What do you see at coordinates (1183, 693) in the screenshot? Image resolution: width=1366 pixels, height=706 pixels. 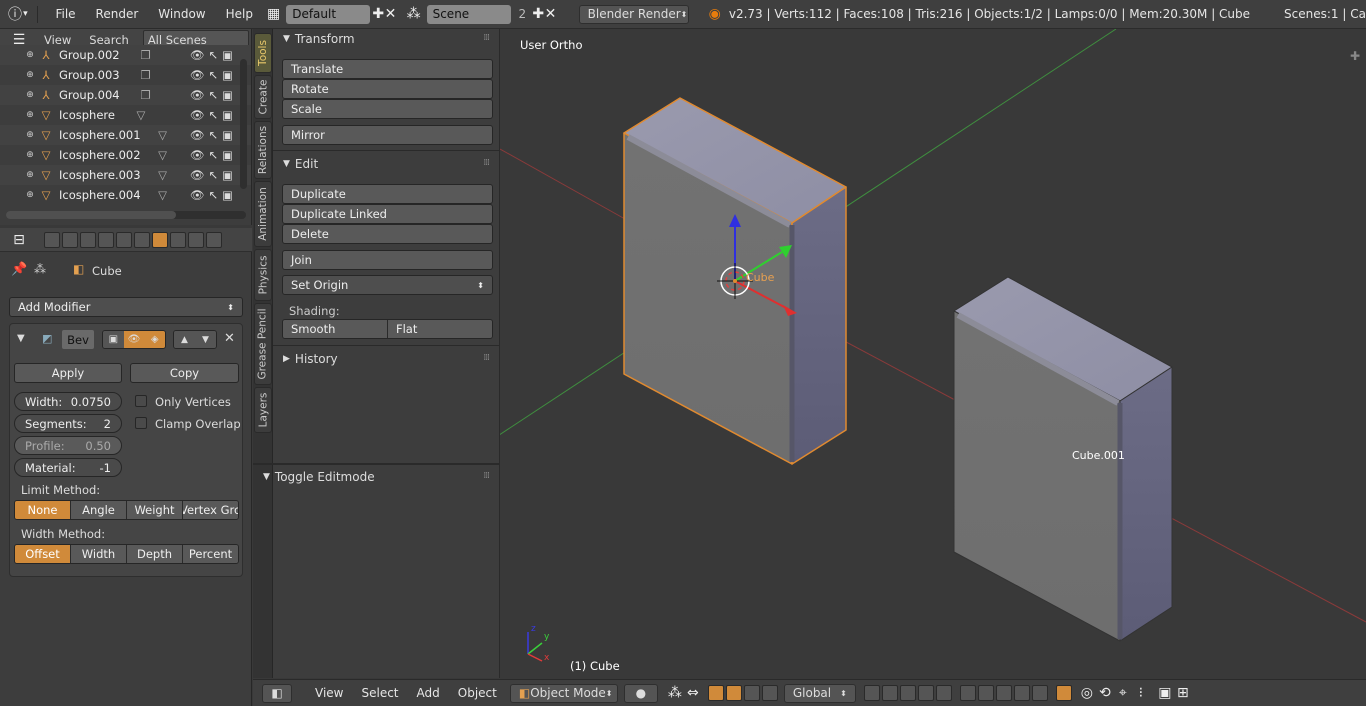 I see `render-animation-icon: ⊞` at bounding box center [1183, 693].